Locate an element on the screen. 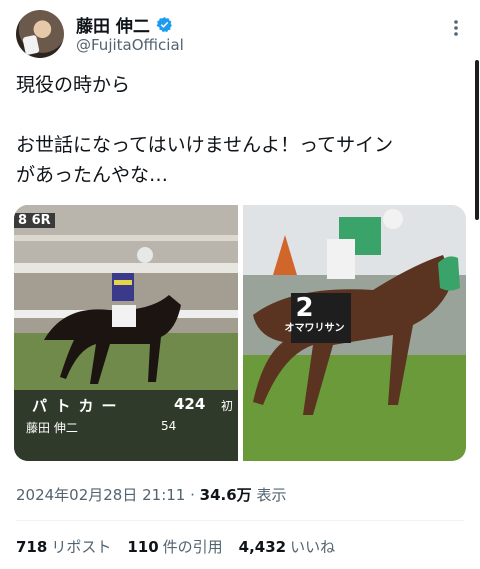 The height and width of the screenshot is (569, 480). engagement-stats: 718 リポスト 110 件の引用 4,432 いいね is located at coordinates (175, 546).